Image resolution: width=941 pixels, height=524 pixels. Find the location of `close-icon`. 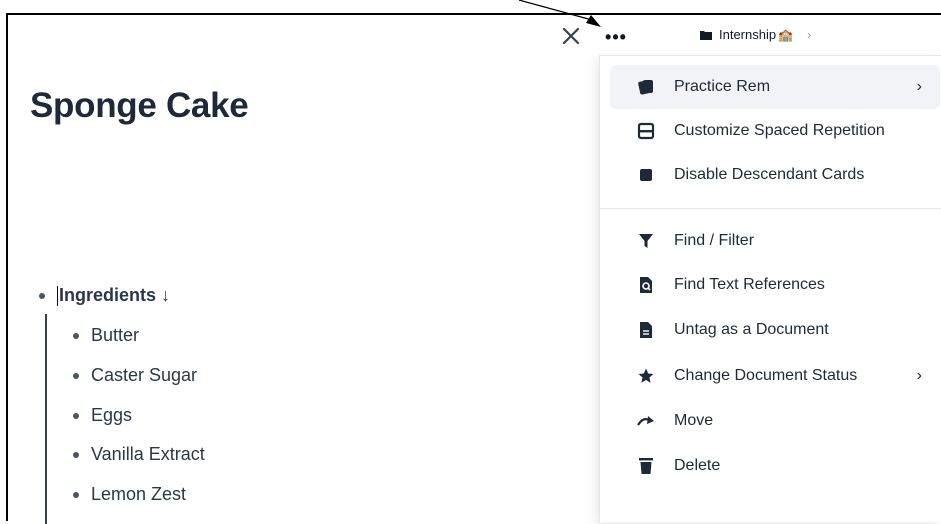

close-icon is located at coordinates (571, 36).